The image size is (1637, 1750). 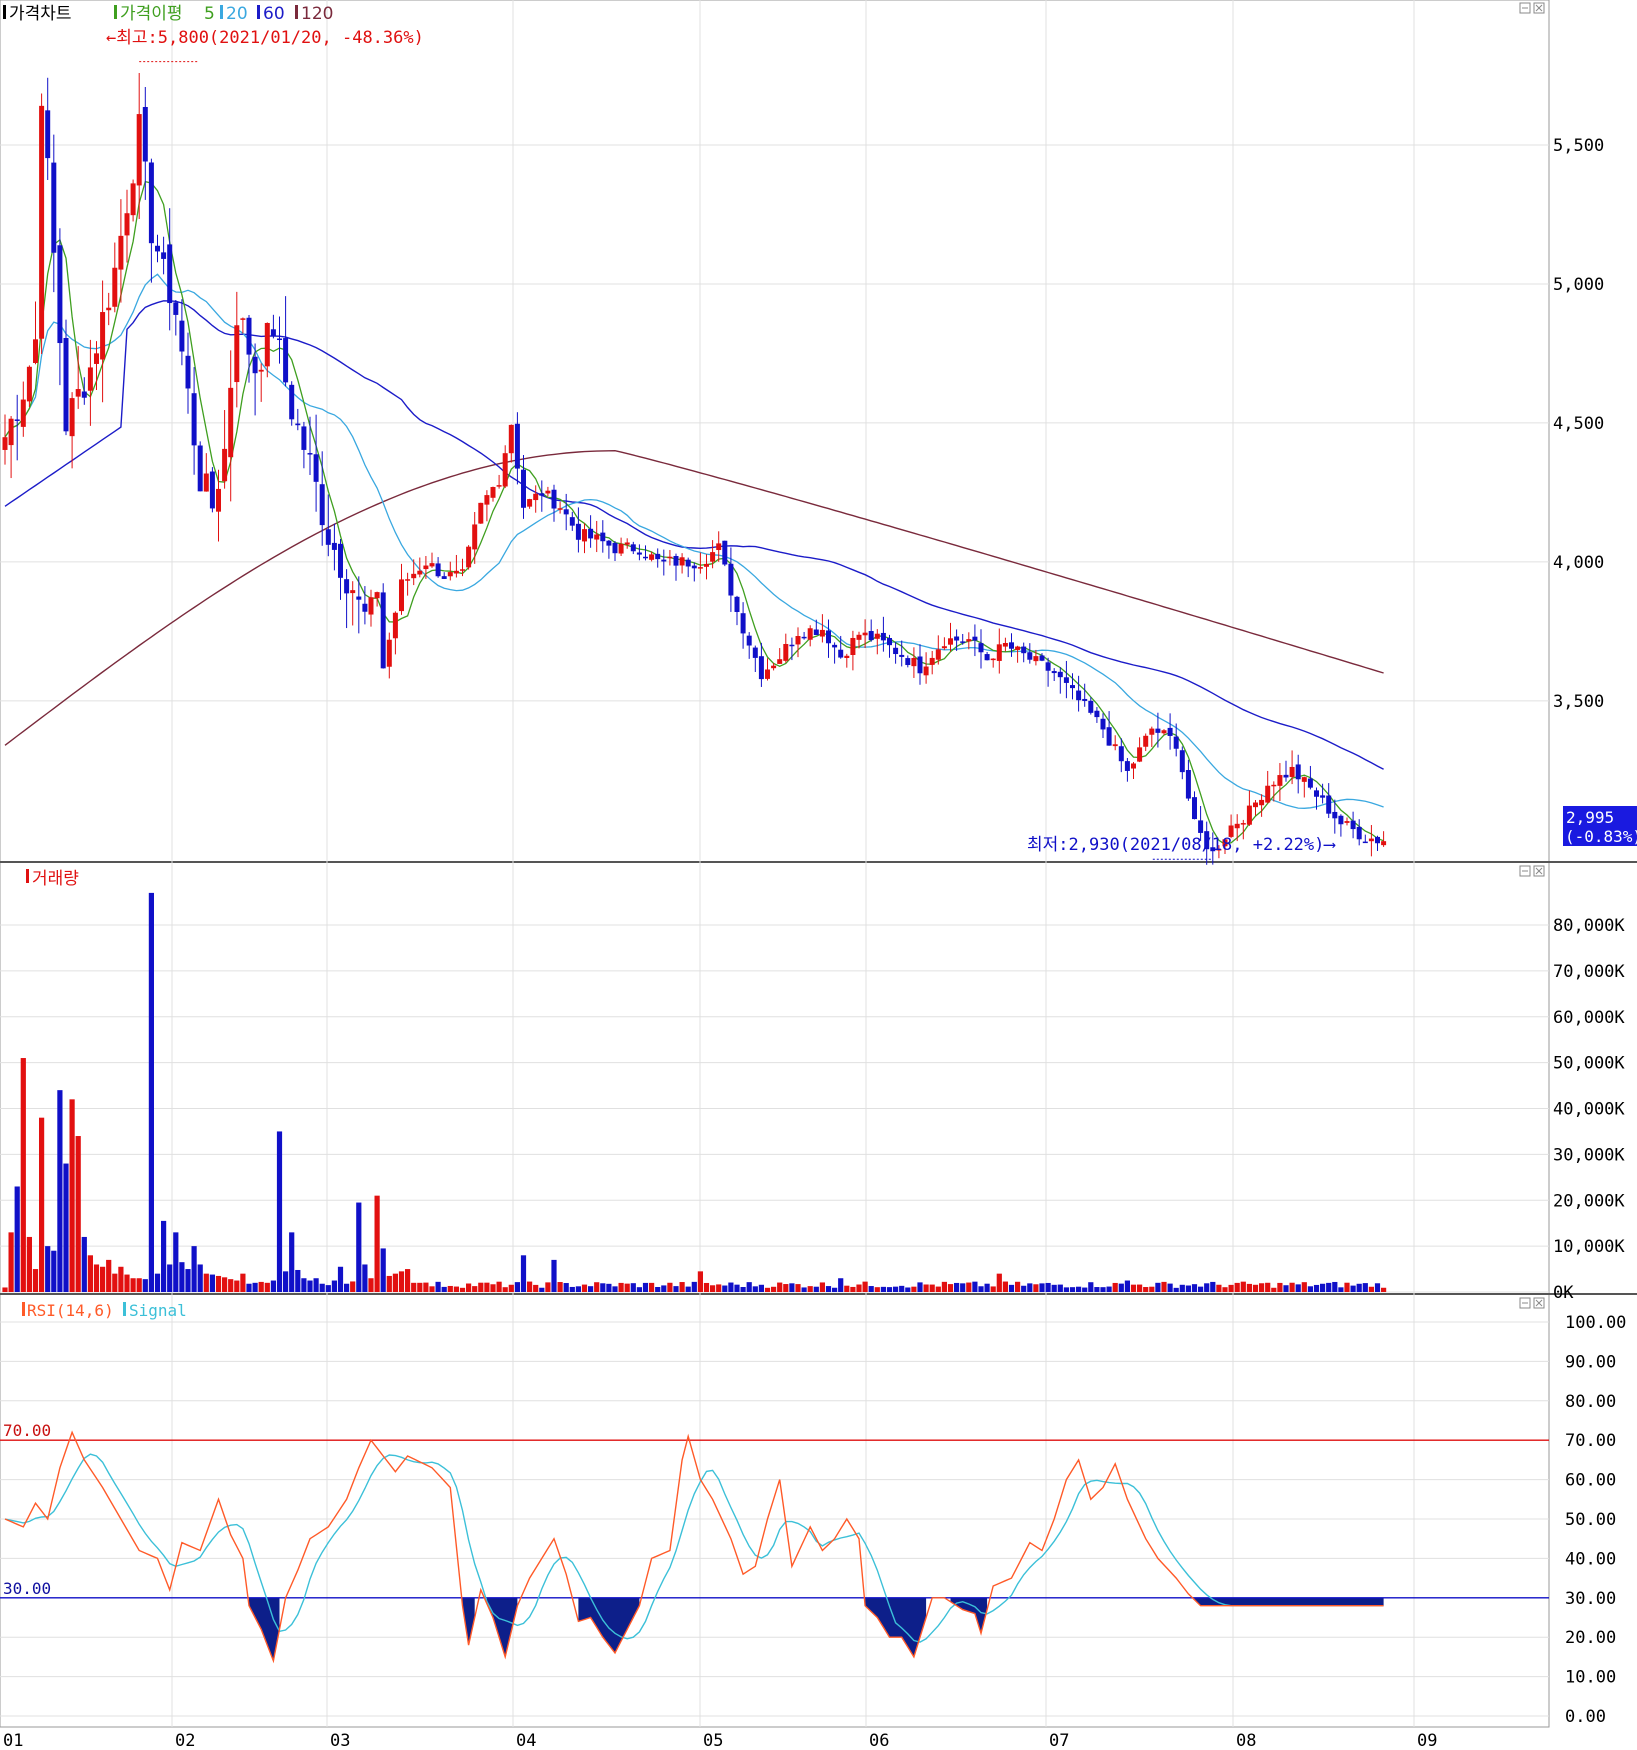 What do you see at coordinates (70, 1310) in the screenshot?
I see `legend-rsi: RSI(14,6)` at bounding box center [70, 1310].